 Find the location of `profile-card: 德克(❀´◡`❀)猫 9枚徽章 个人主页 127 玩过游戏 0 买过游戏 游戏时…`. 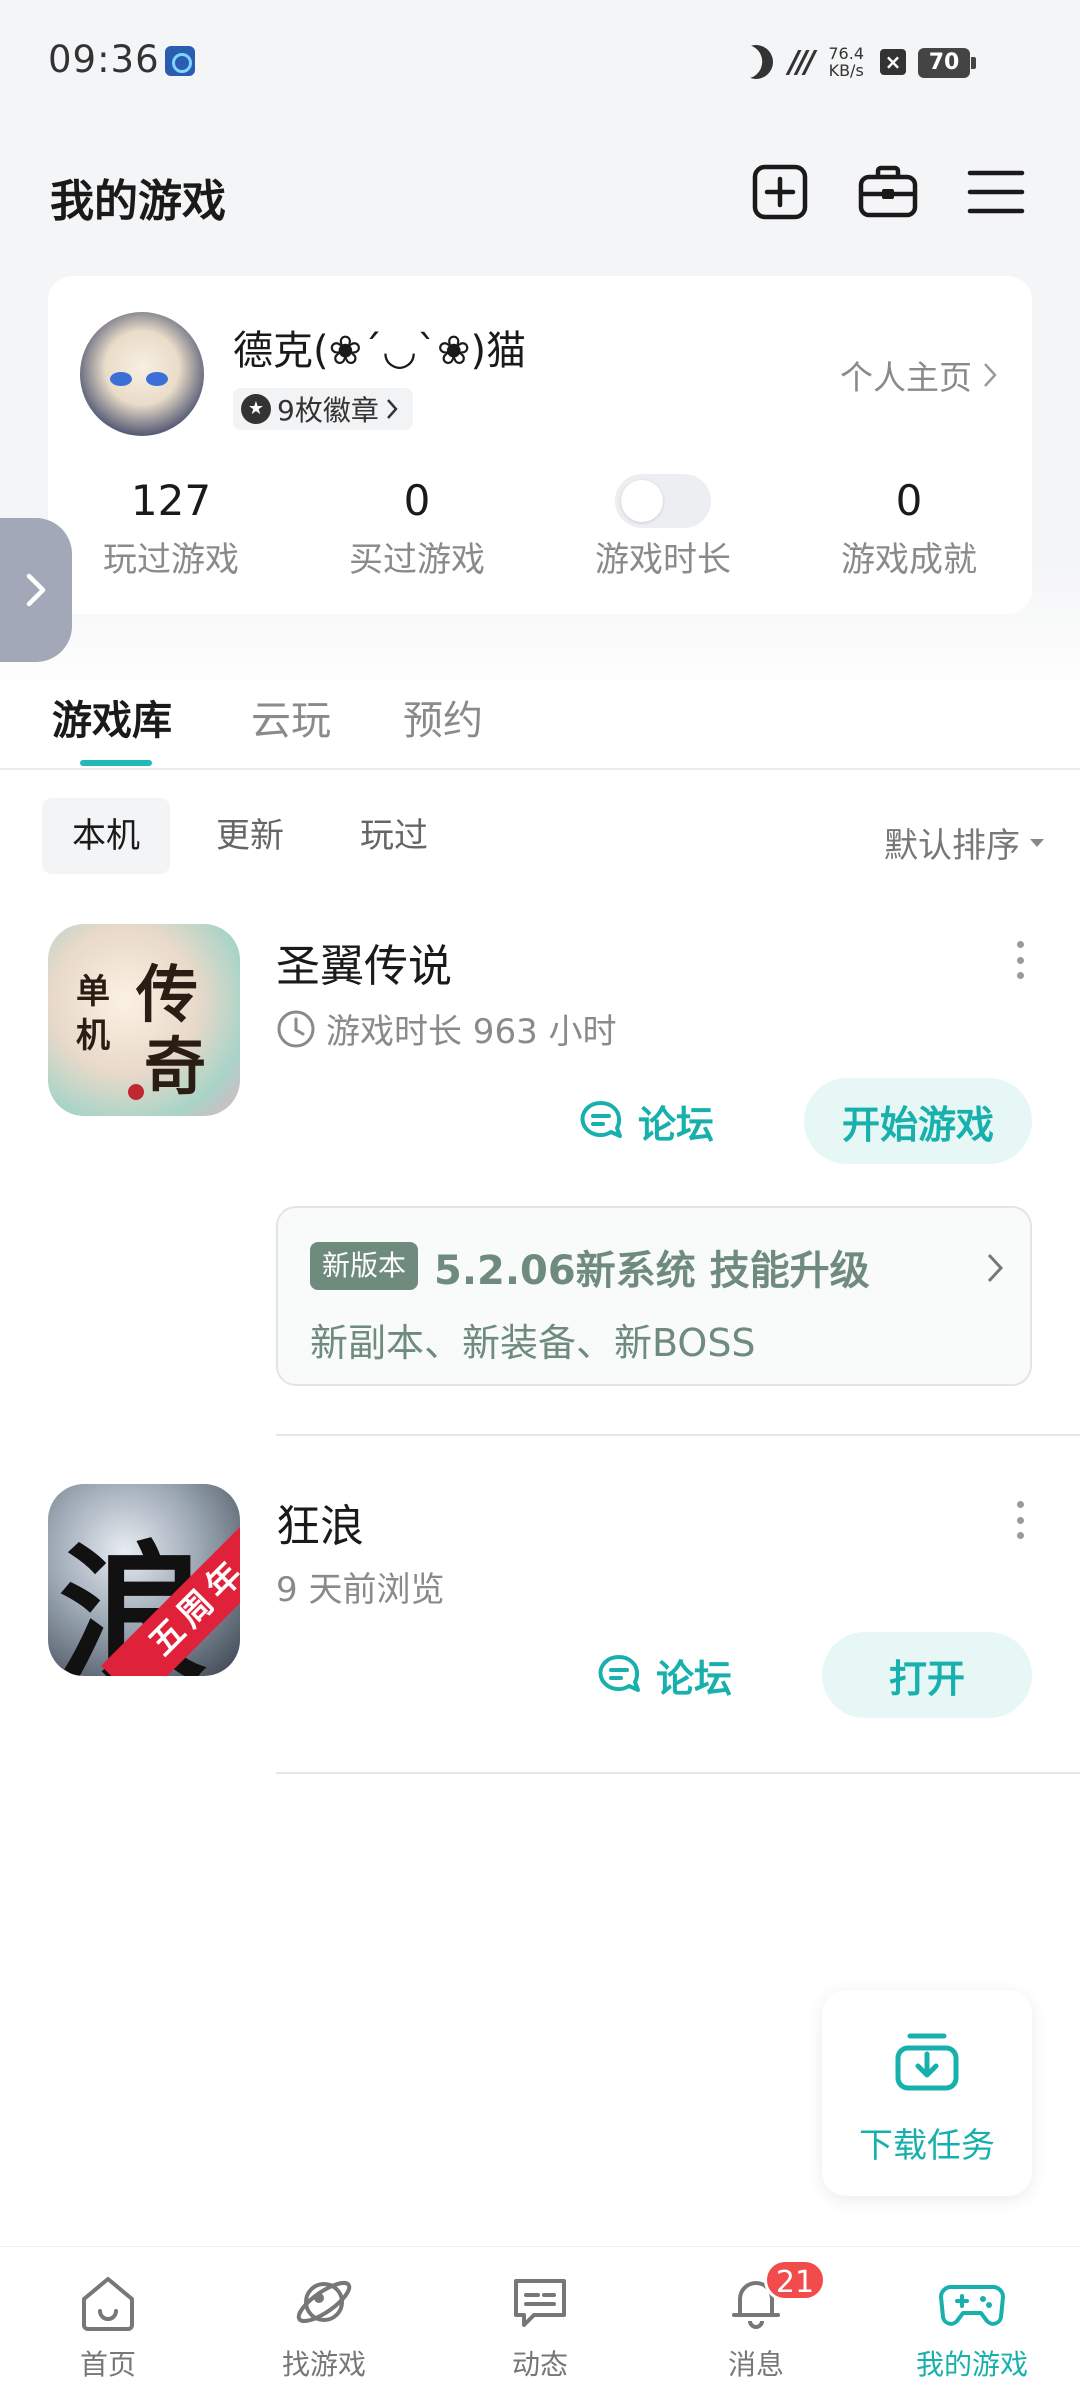

profile-card: 德克(❀´◡`❀)猫 9枚徽章 个人主页 127 玩过游戏 0 买过游戏 游戏时… is located at coordinates (540, 445).